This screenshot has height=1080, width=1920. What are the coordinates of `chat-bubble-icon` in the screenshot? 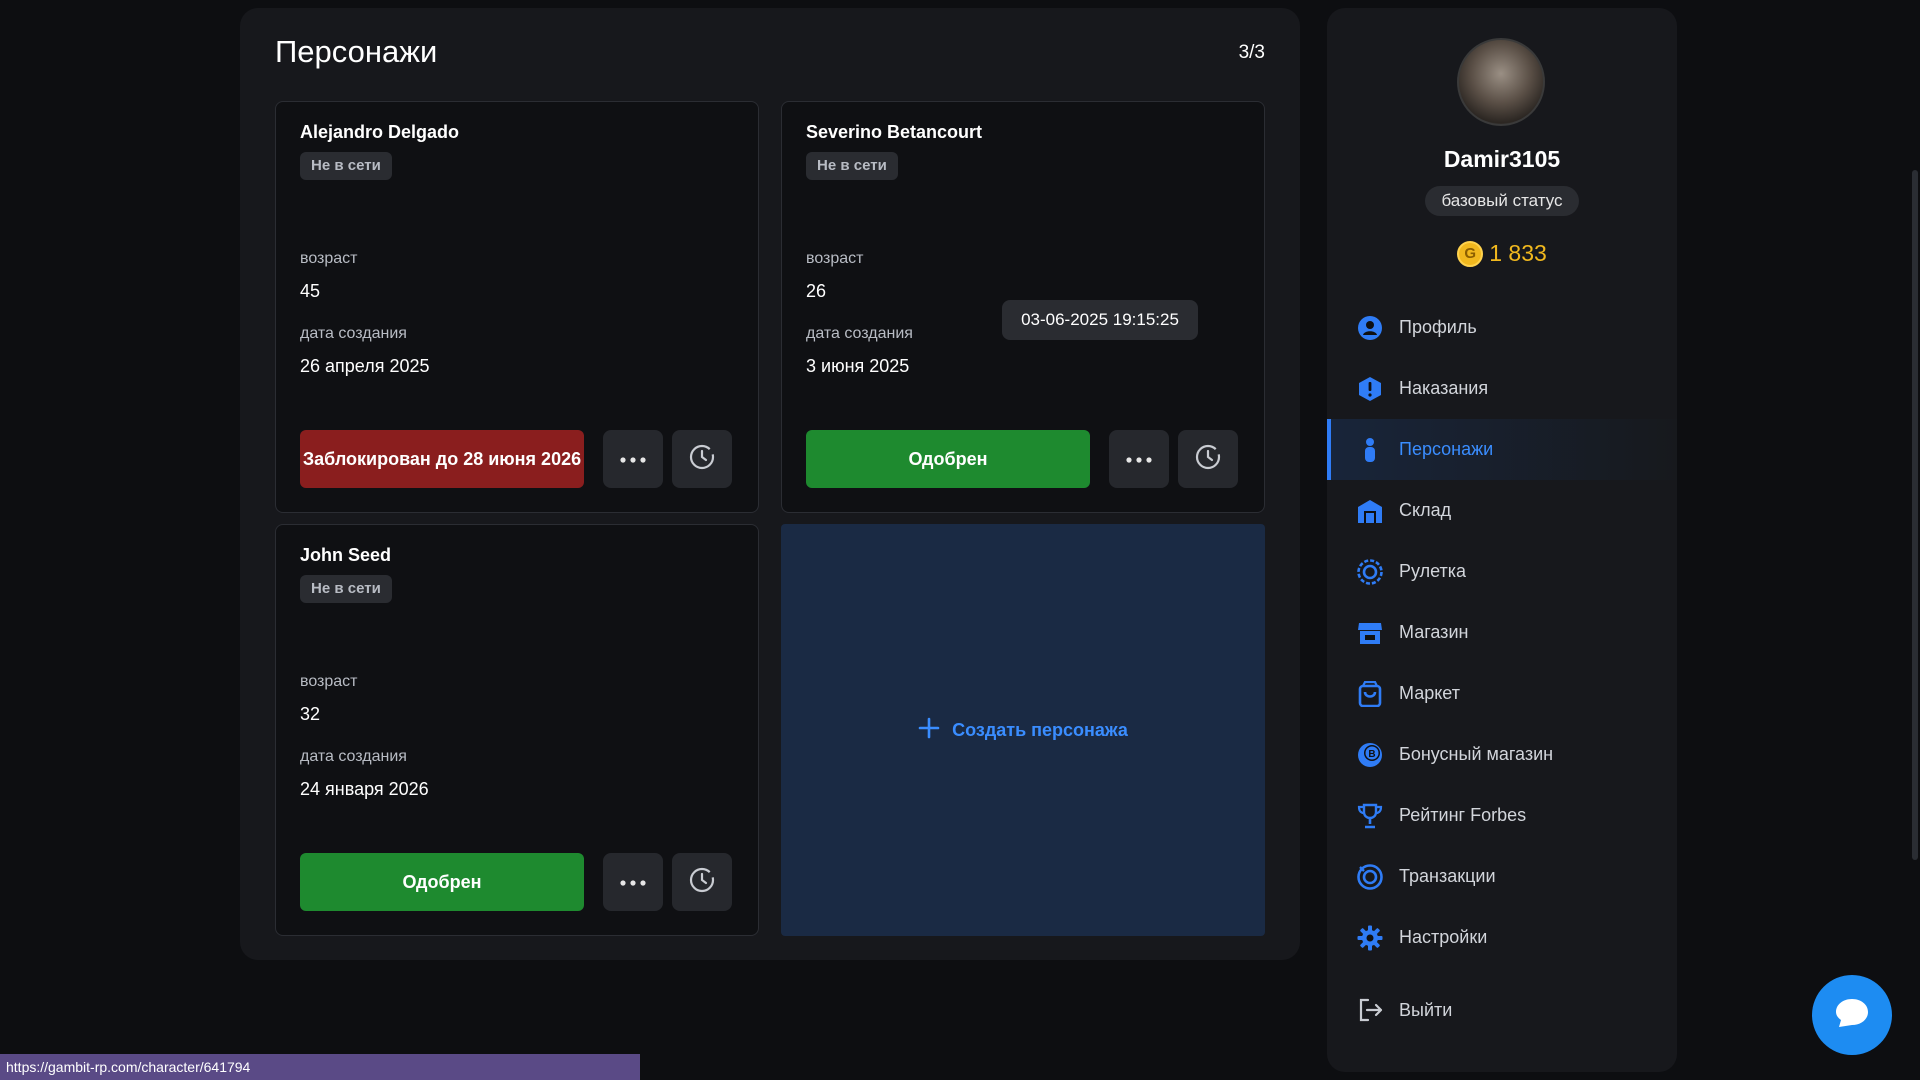 It's located at (1852, 1015).